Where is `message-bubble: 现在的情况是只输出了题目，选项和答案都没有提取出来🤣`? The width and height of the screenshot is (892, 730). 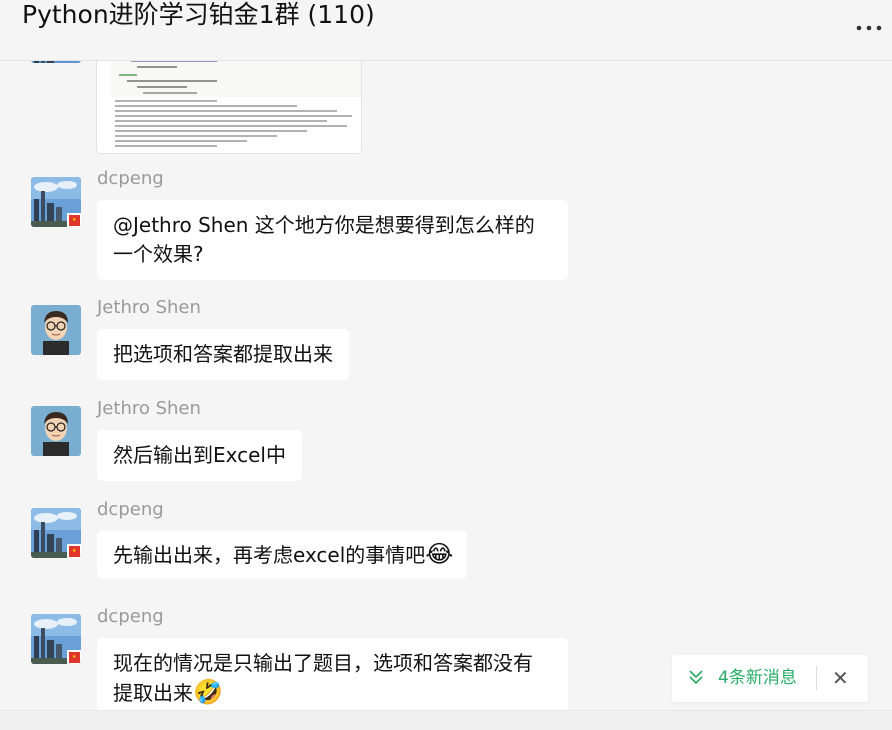
message-bubble: 现在的情况是只输出了题目，选项和答案都没有提取出来🤣 is located at coordinates (332, 674).